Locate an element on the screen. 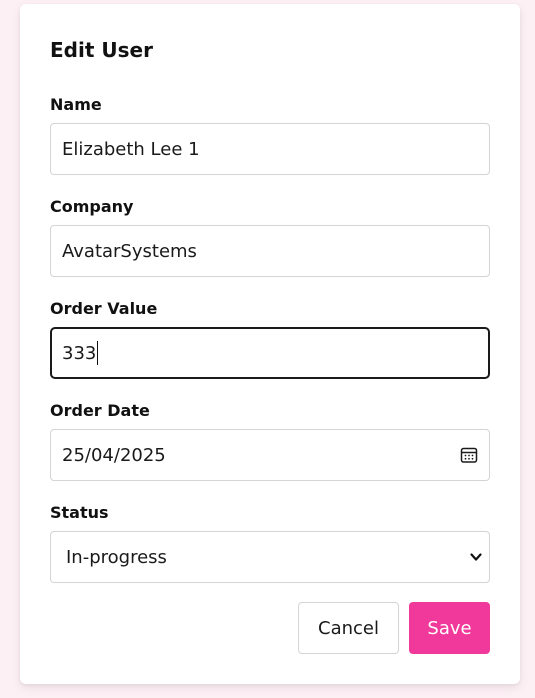  order-value-value: 333 is located at coordinates (79, 353).